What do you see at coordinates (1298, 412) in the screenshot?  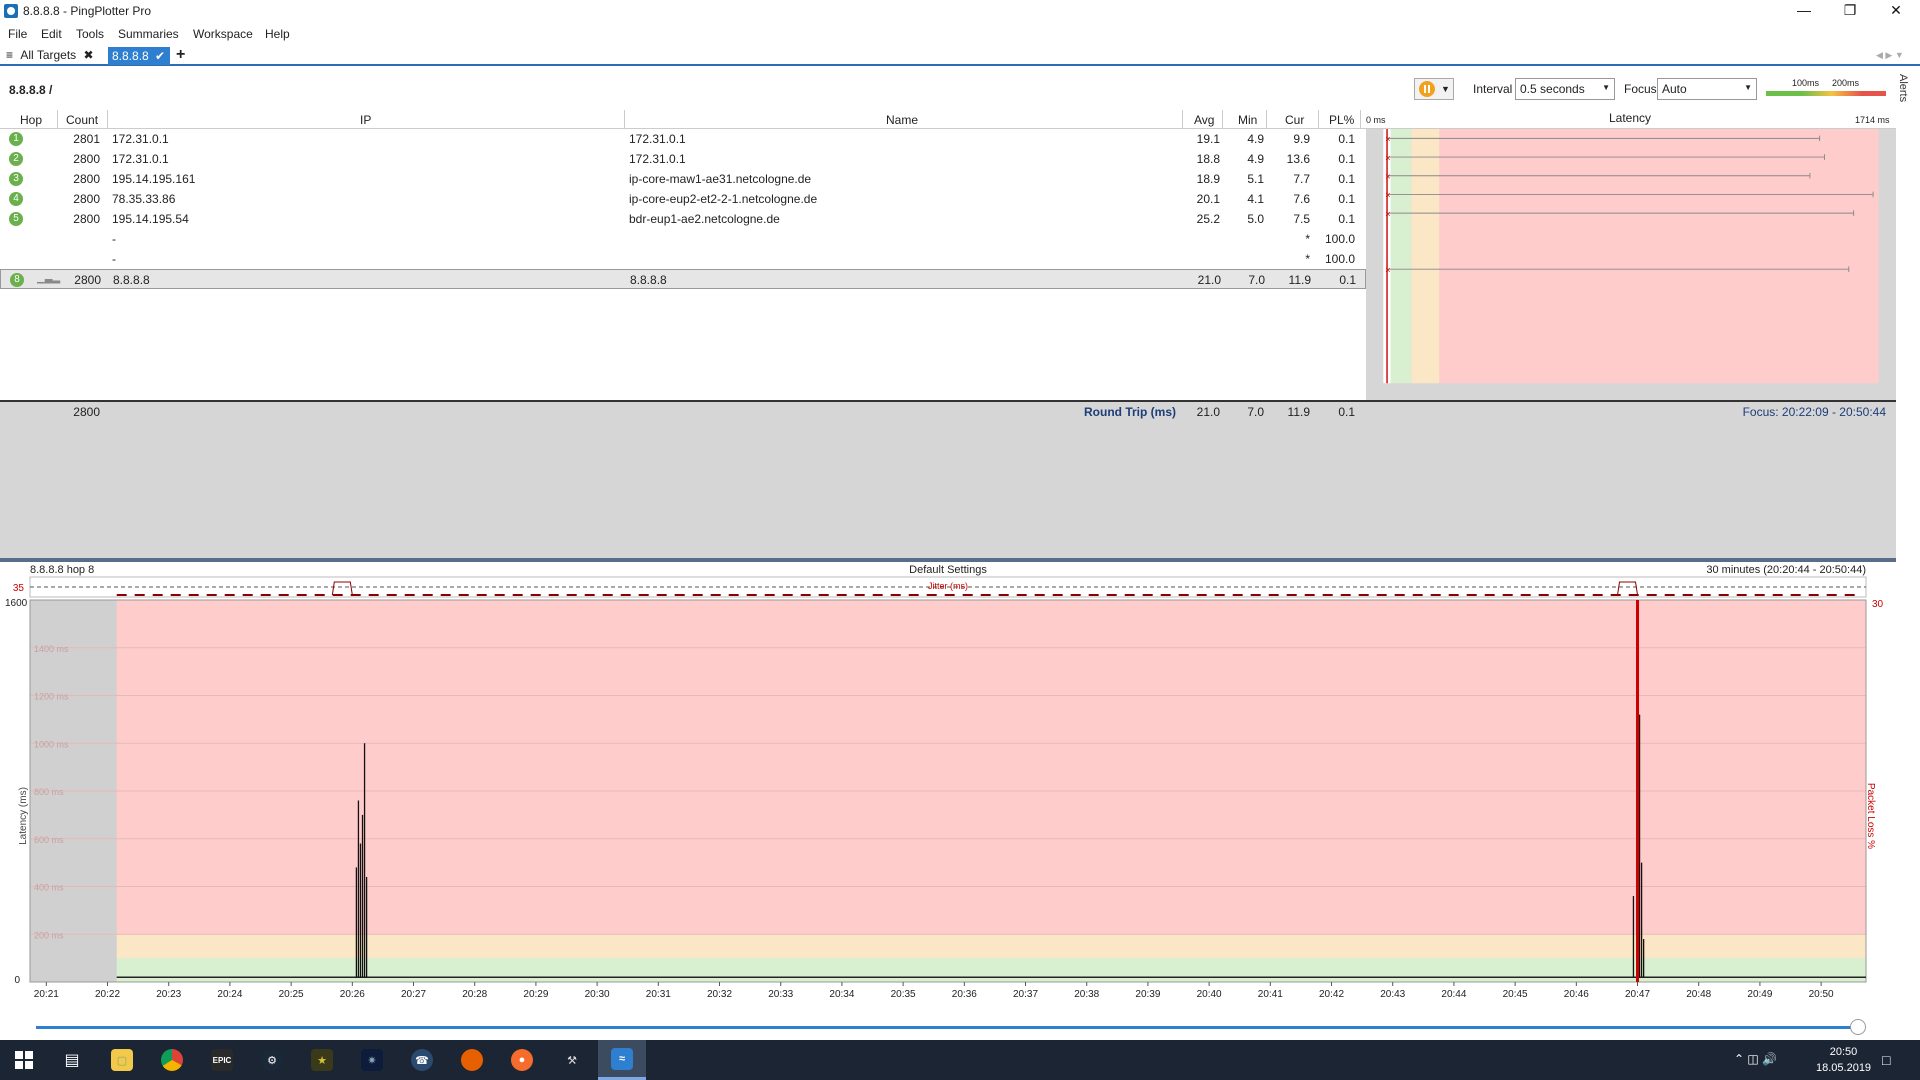 I see `round-trip-cur: 11.9` at bounding box center [1298, 412].